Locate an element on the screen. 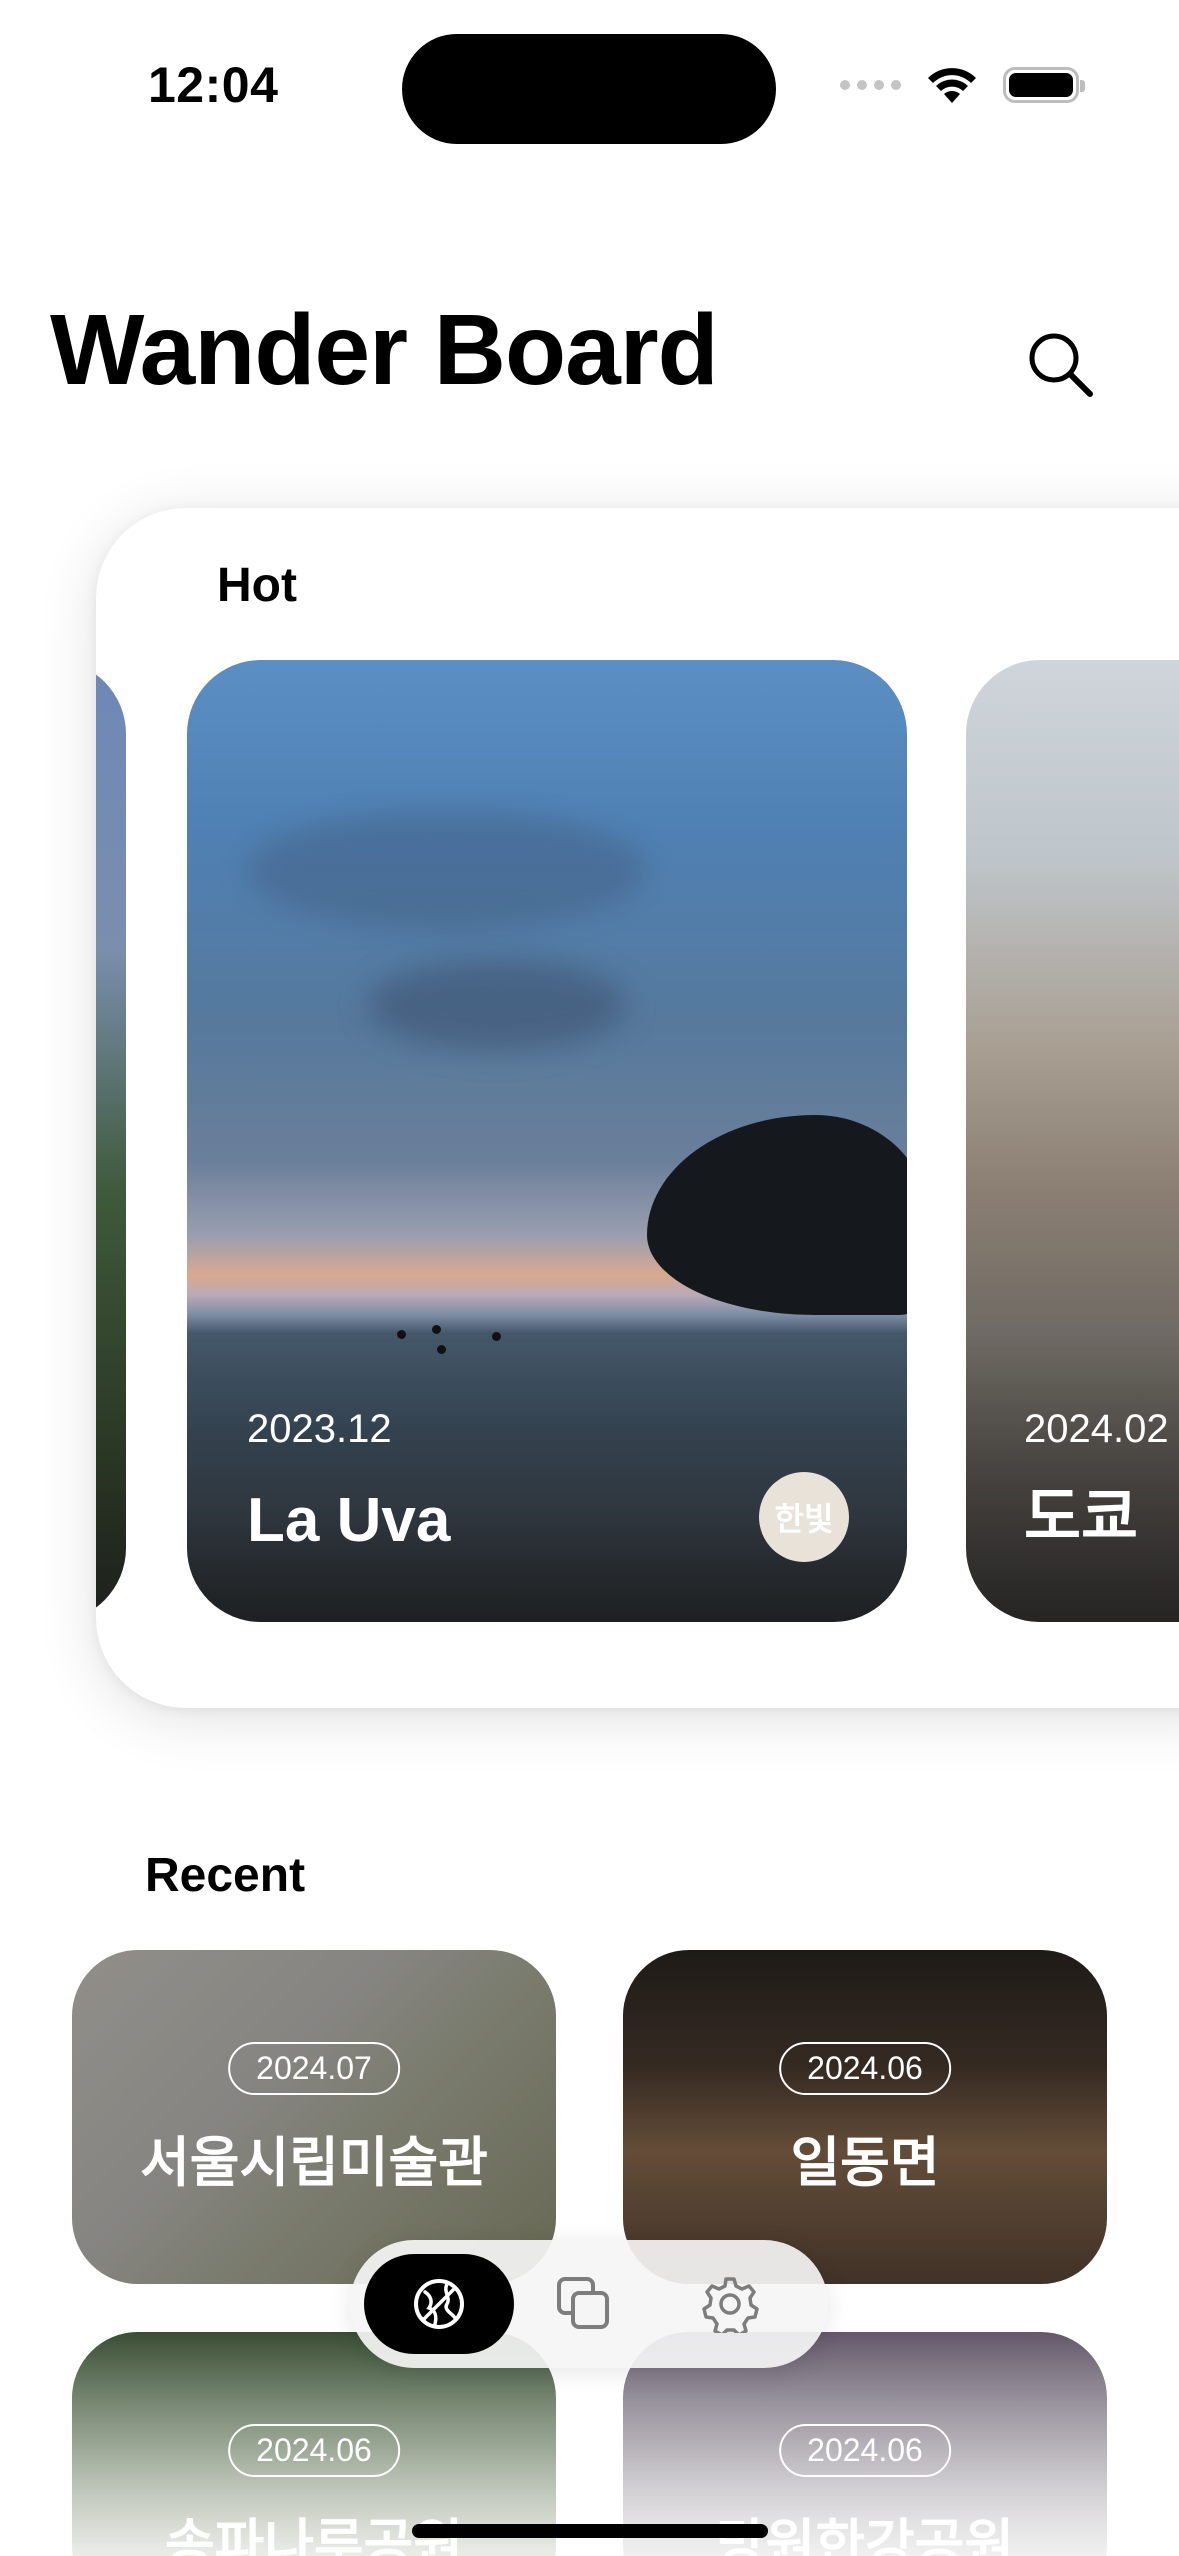 This screenshot has height=2556, width=1179. recent-card: 2024.06 일동면 is located at coordinates (865, 2117).